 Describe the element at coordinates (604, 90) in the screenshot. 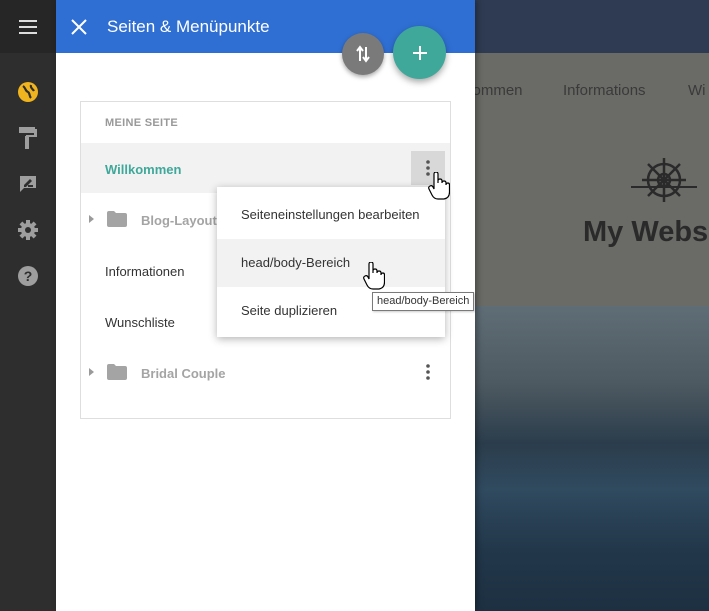

I see `website-nav-item: Informations` at that location.